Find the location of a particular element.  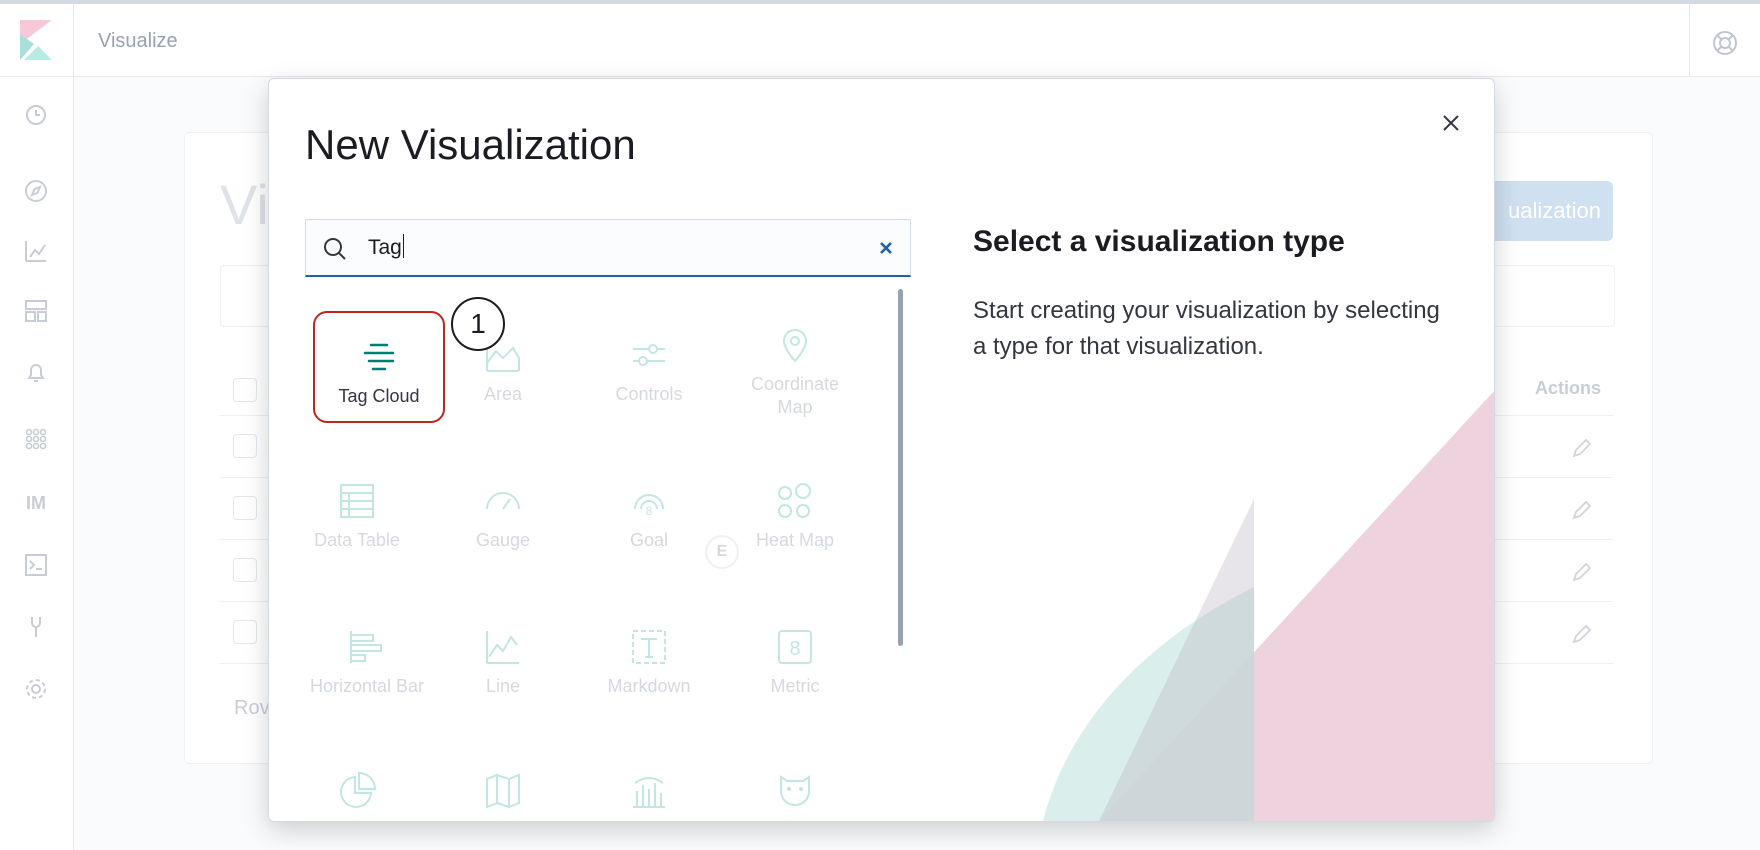

type-tile-heat-map: Heat Map is located at coordinates (795, 515).